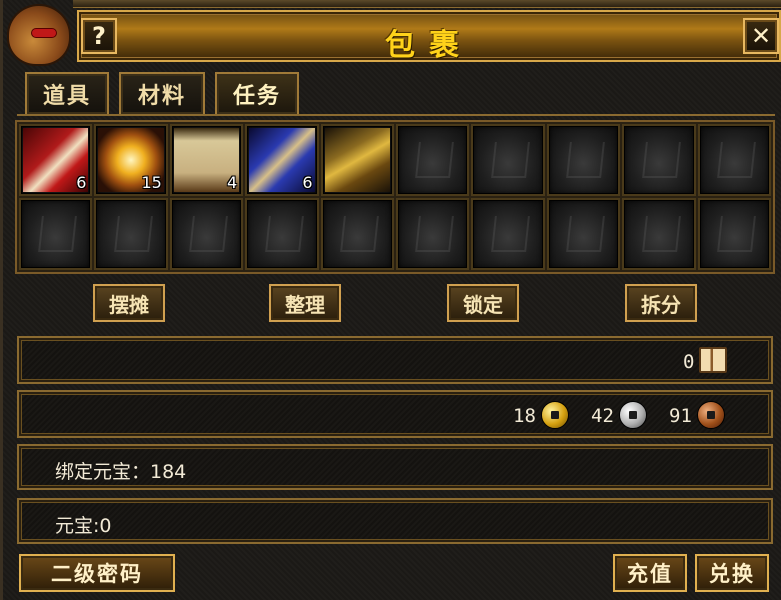 This screenshot has width=781, height=600. I want to click on tab-items: 道具, so click(67, 93).